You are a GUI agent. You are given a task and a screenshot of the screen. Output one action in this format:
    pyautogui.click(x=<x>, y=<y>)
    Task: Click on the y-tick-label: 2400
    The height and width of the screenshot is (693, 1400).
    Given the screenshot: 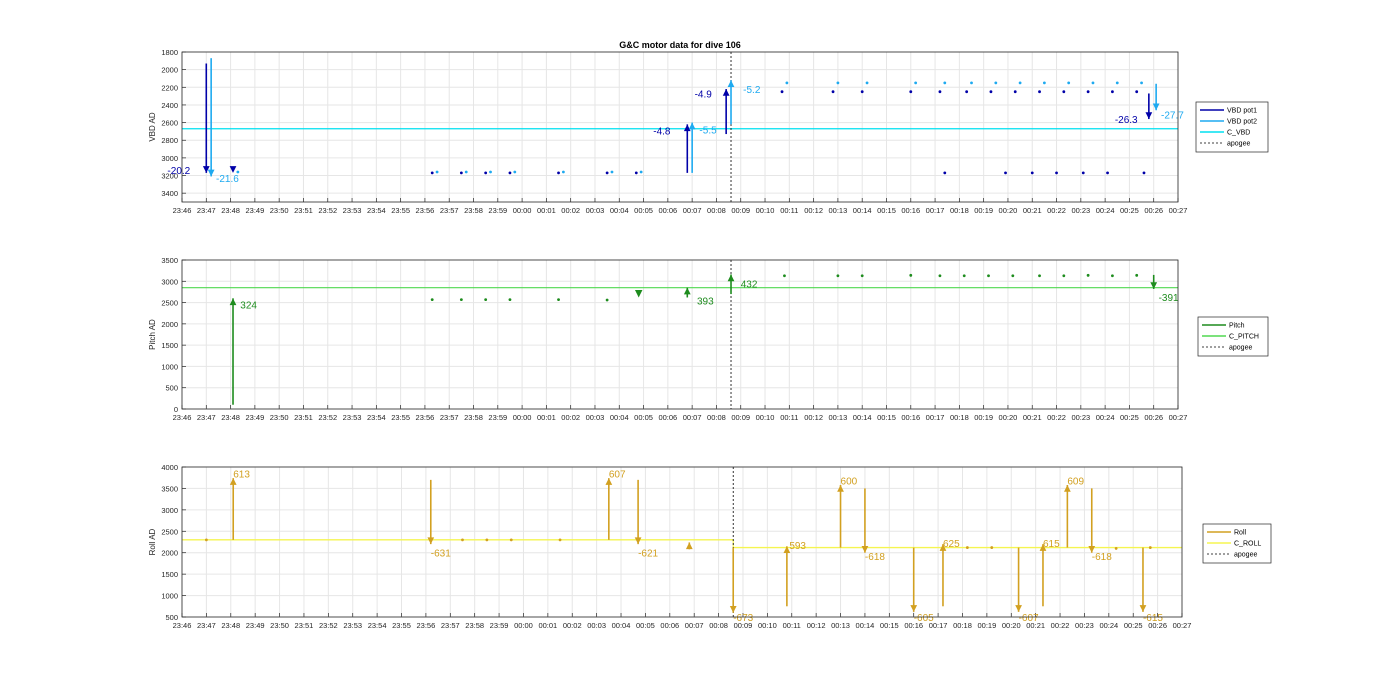 What is the action you would take?
    pyautogui.click(x=169, y=105)
    